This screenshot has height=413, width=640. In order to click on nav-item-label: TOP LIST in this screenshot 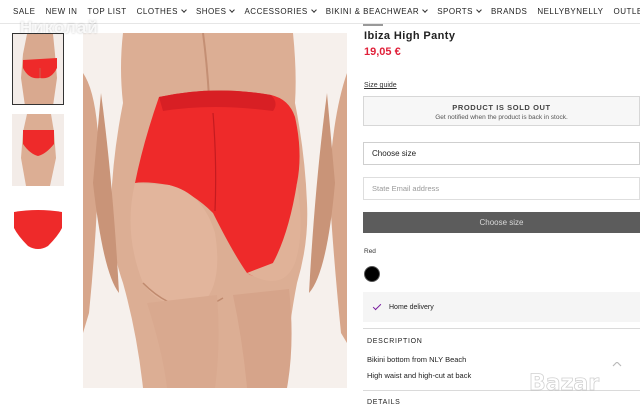, I will do `click(107, 11)`.